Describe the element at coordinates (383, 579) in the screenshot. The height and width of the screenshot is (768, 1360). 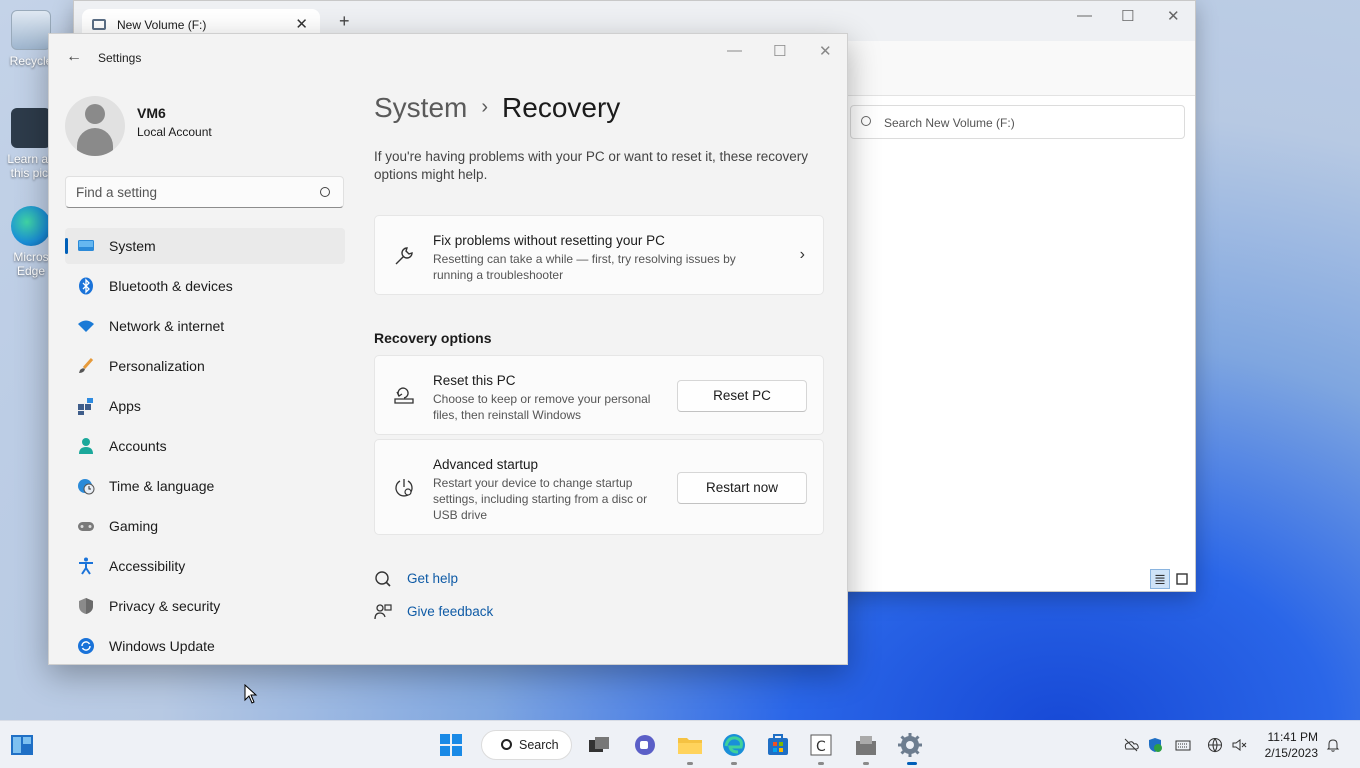
I see `get-help-icon` at that location.